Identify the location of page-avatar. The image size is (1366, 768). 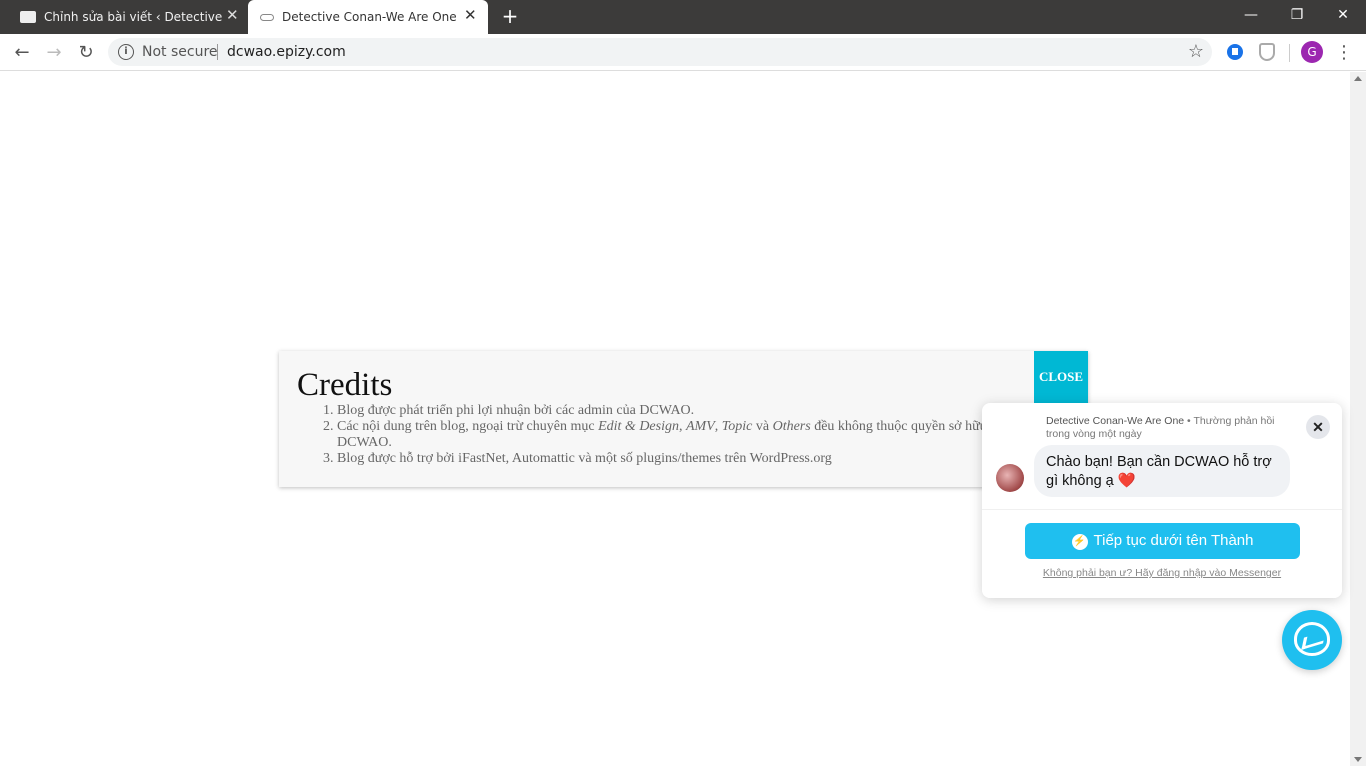
(1010, 478).